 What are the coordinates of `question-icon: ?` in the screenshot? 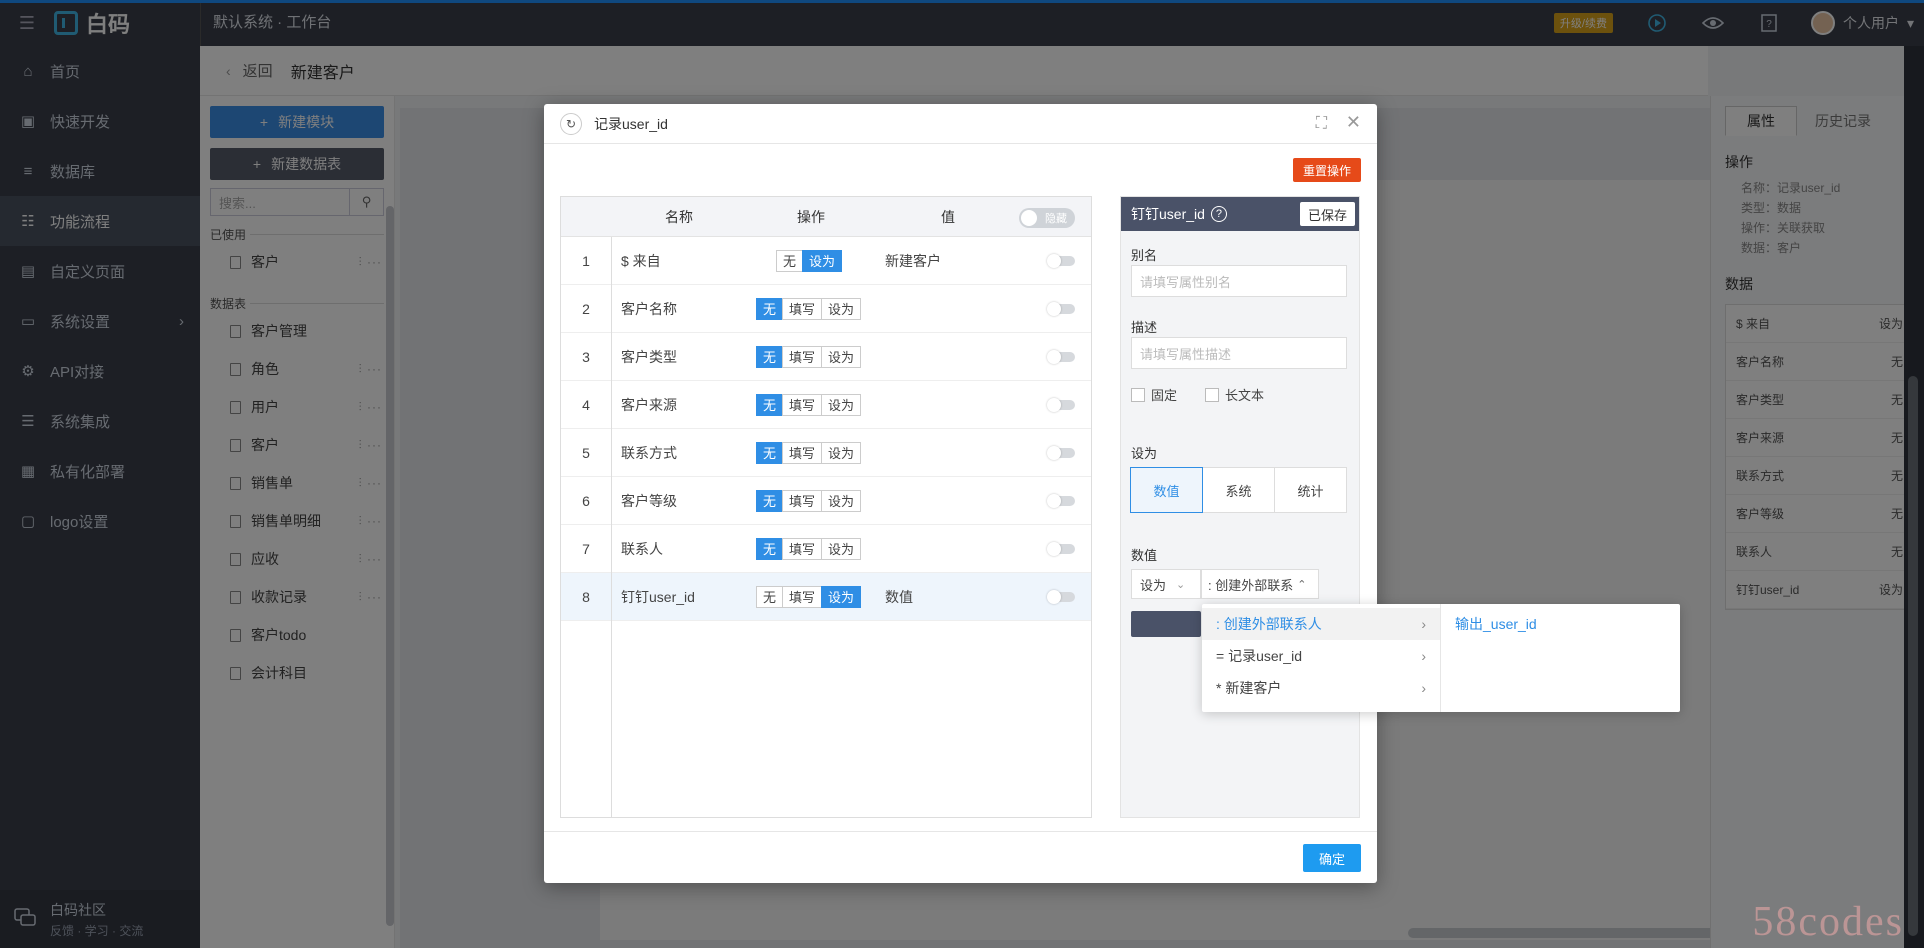 It's located at (1218, 214).